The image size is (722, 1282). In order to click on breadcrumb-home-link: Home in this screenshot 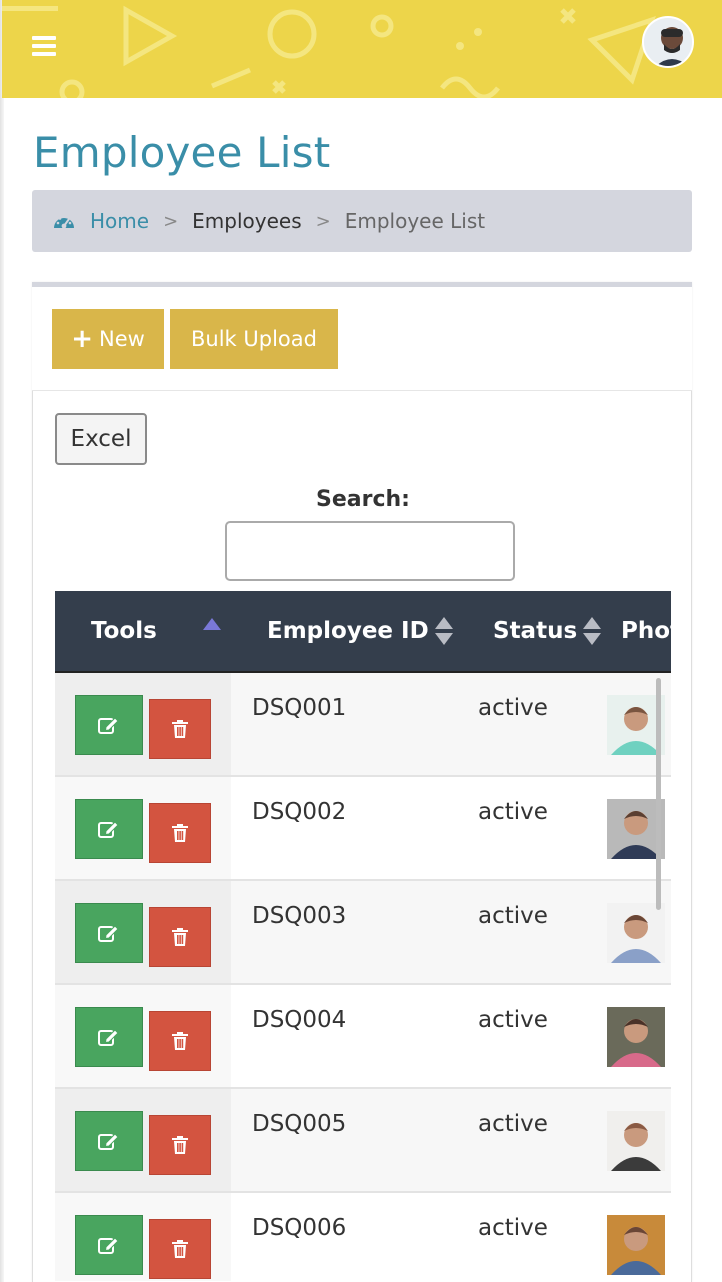, I will do `click(119, 221)`.